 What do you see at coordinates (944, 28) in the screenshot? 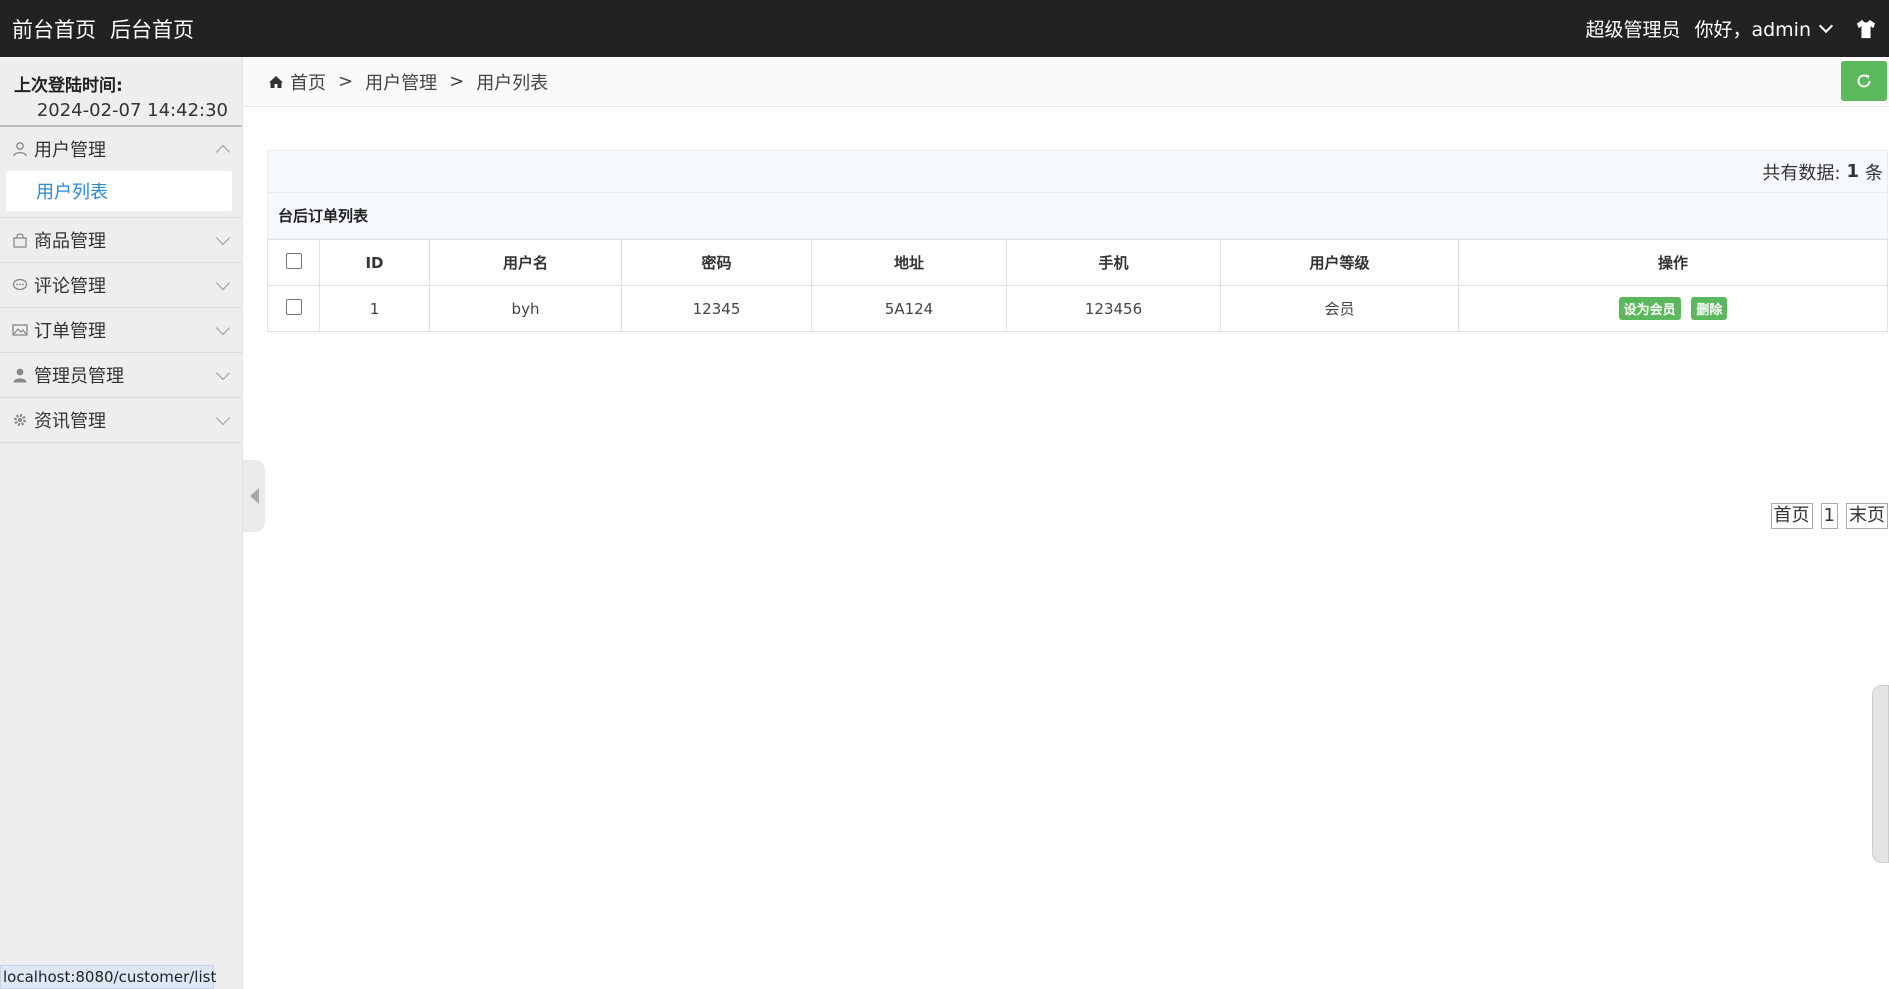
I see `top-navbar: 前台首页 后台首页 超级管理员 你好，admin` at bounding box center [944, 28].